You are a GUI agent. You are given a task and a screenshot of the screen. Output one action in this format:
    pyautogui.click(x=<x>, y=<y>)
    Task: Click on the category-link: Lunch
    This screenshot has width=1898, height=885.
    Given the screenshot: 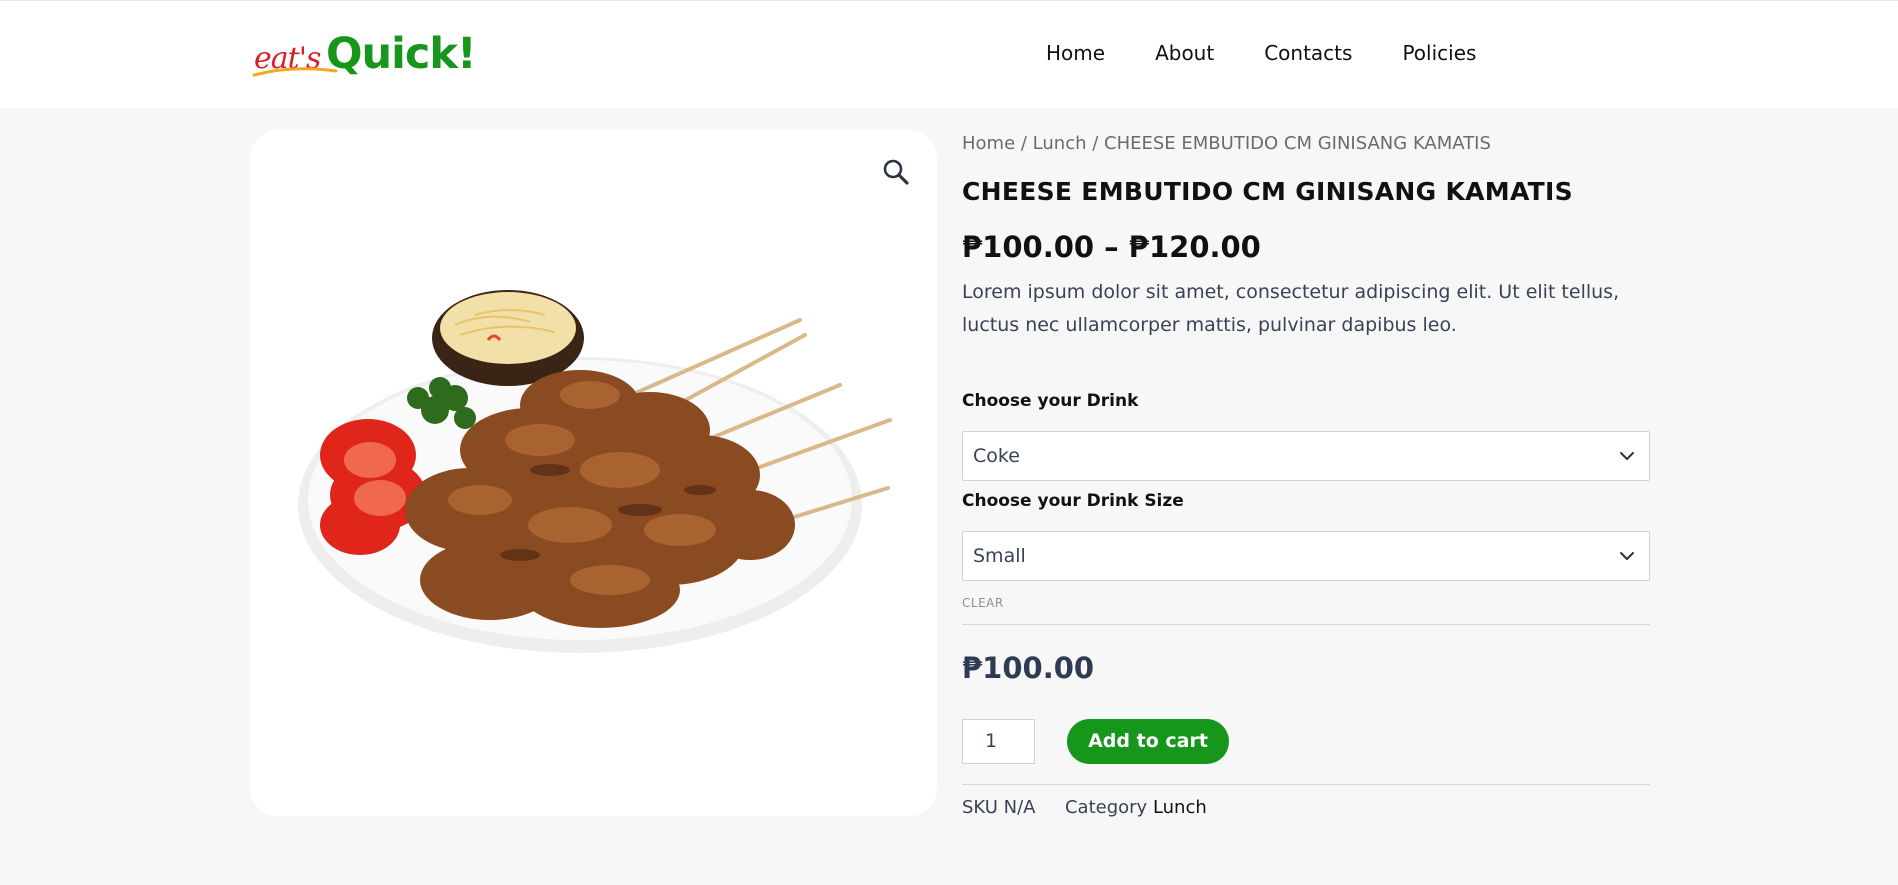 What is the action you would take?
    pyautogui.click(x=1180, y=807)
    